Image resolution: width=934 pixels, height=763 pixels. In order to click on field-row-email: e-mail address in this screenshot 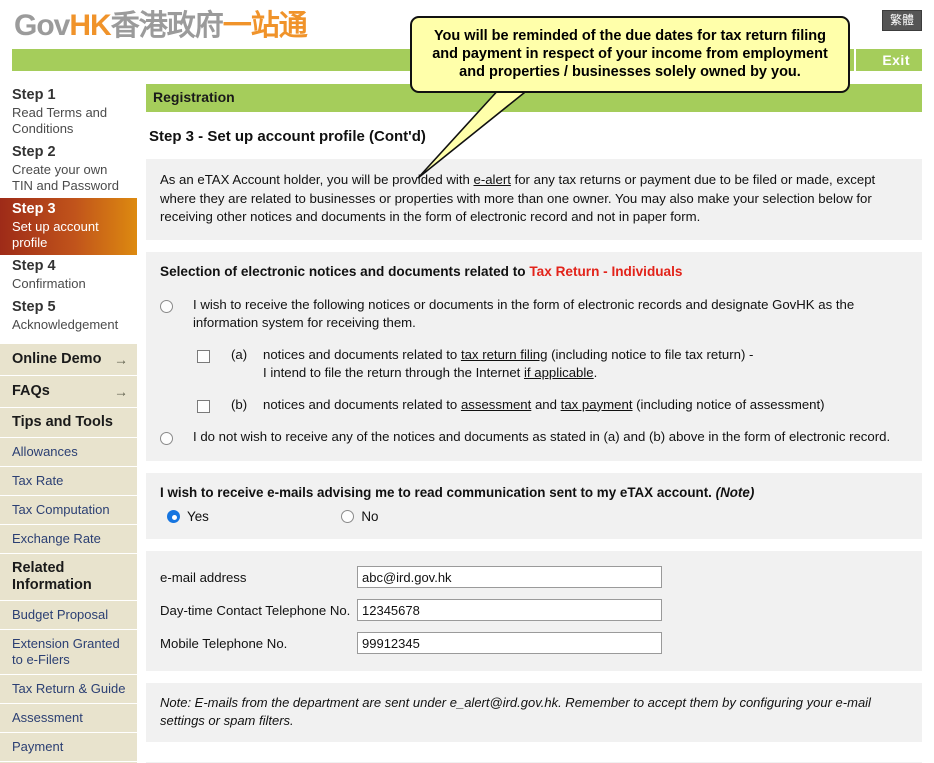, I will do `click(534, 577)`.